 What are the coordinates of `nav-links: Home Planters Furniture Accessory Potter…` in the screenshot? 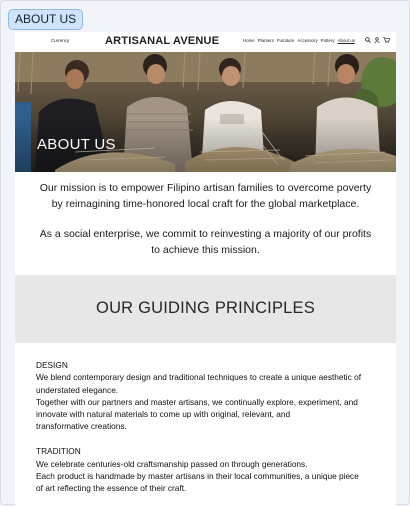 It's located at (299, 40).